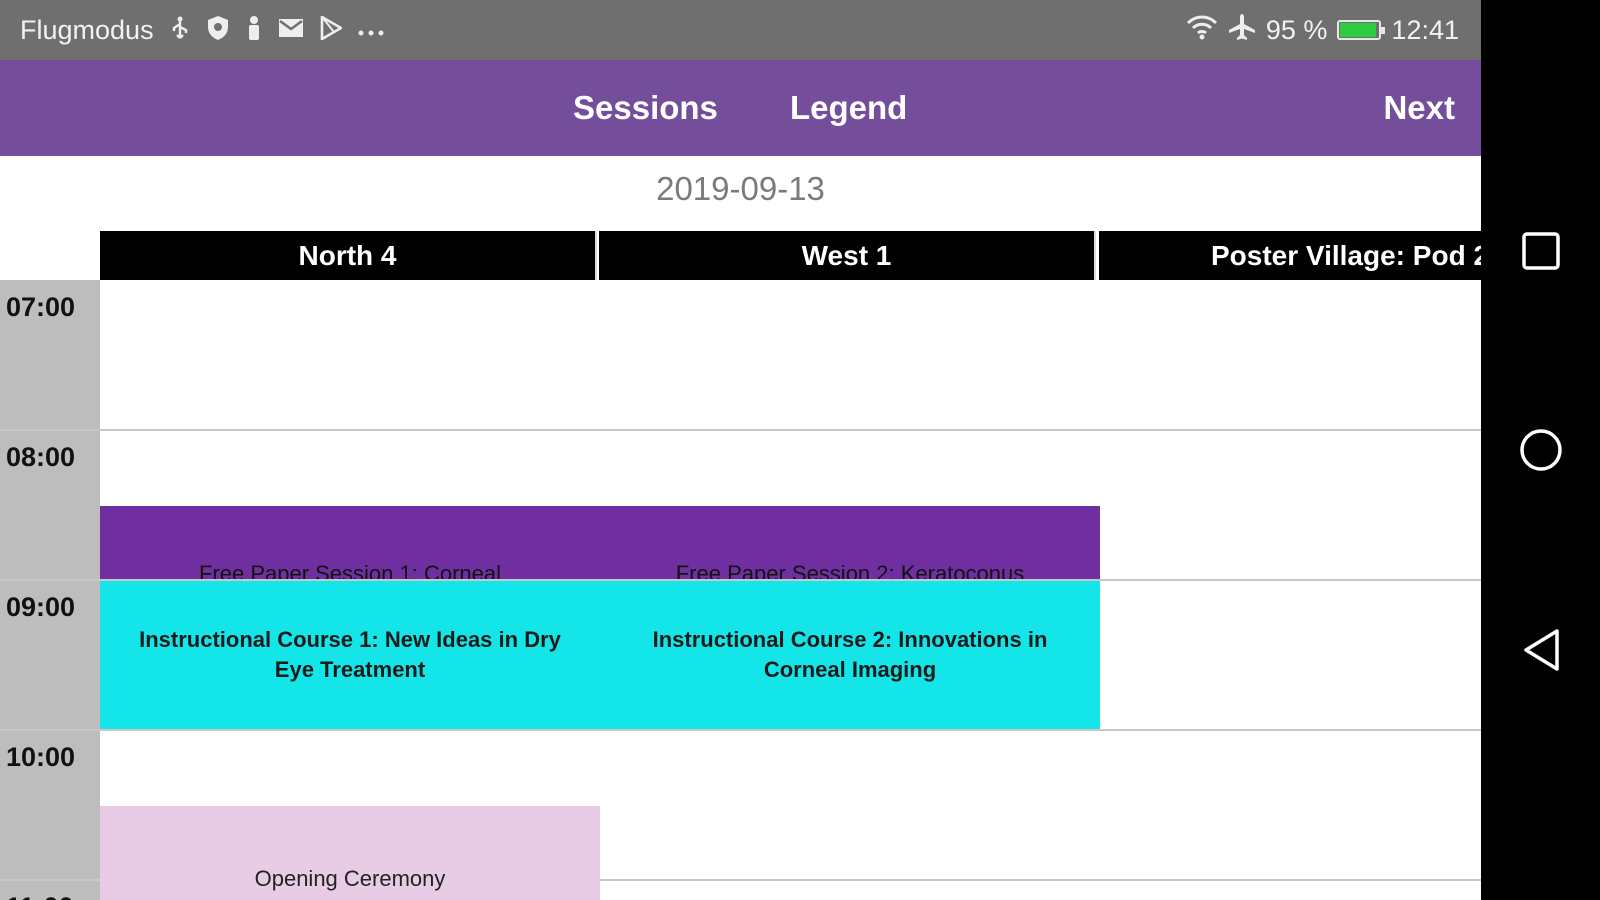  I want to click on recents-button, so click(1540, 251).